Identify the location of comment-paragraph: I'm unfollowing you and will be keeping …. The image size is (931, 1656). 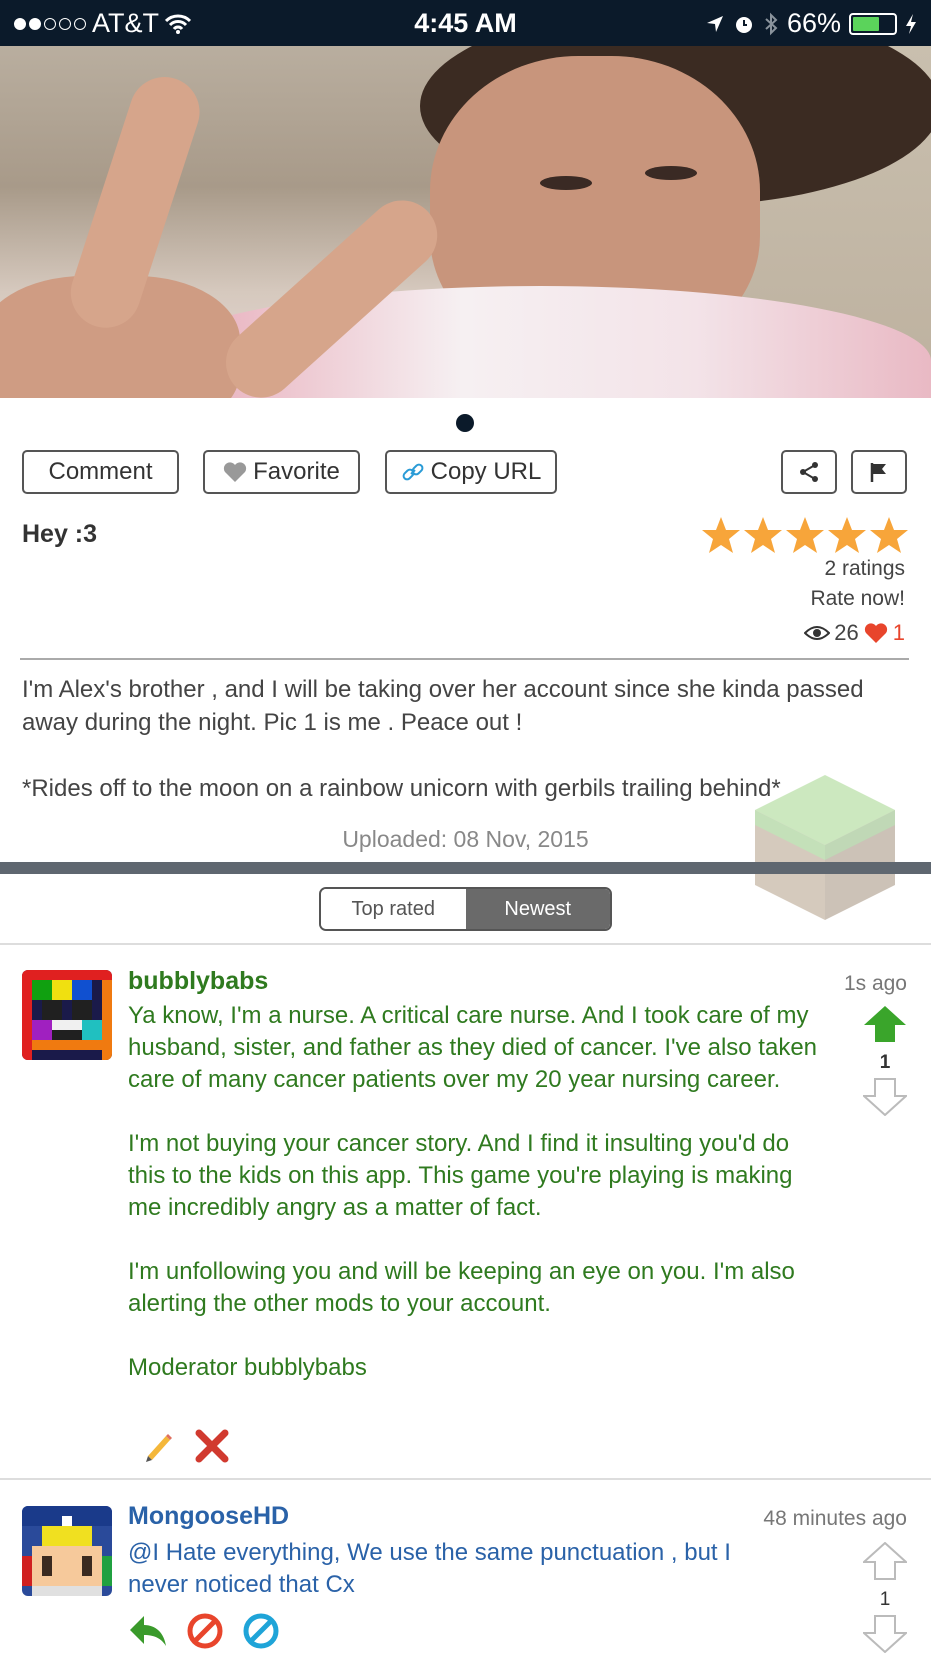
(461, 1287).